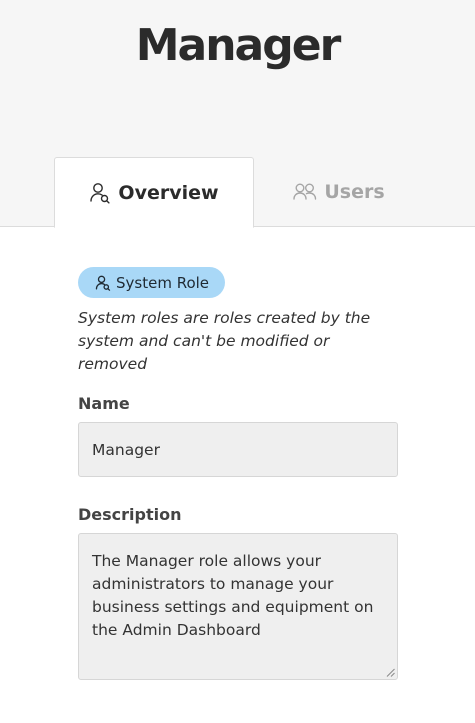 This screenshot has width=475, height=723. Describe the element at coordinates (354, 192) in the screenshot. I see `tab-users-label: Users` at that location.